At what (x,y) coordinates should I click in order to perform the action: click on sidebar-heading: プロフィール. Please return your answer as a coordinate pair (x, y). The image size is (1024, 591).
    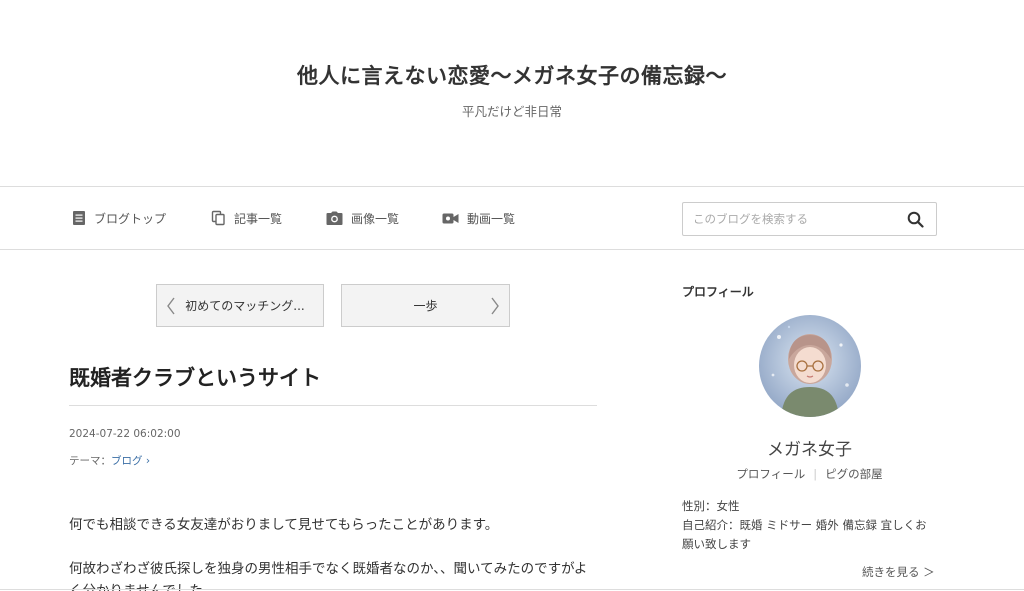
    Looking at the image, I should click on (718, 292).